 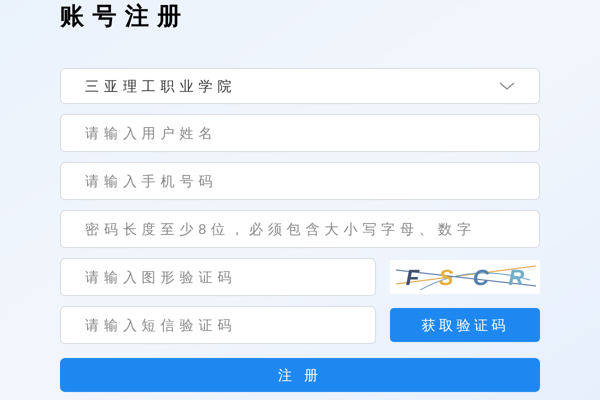 I want to click on sms-code-input-field: 请输入短信验证码, so click(x=218, y=325).